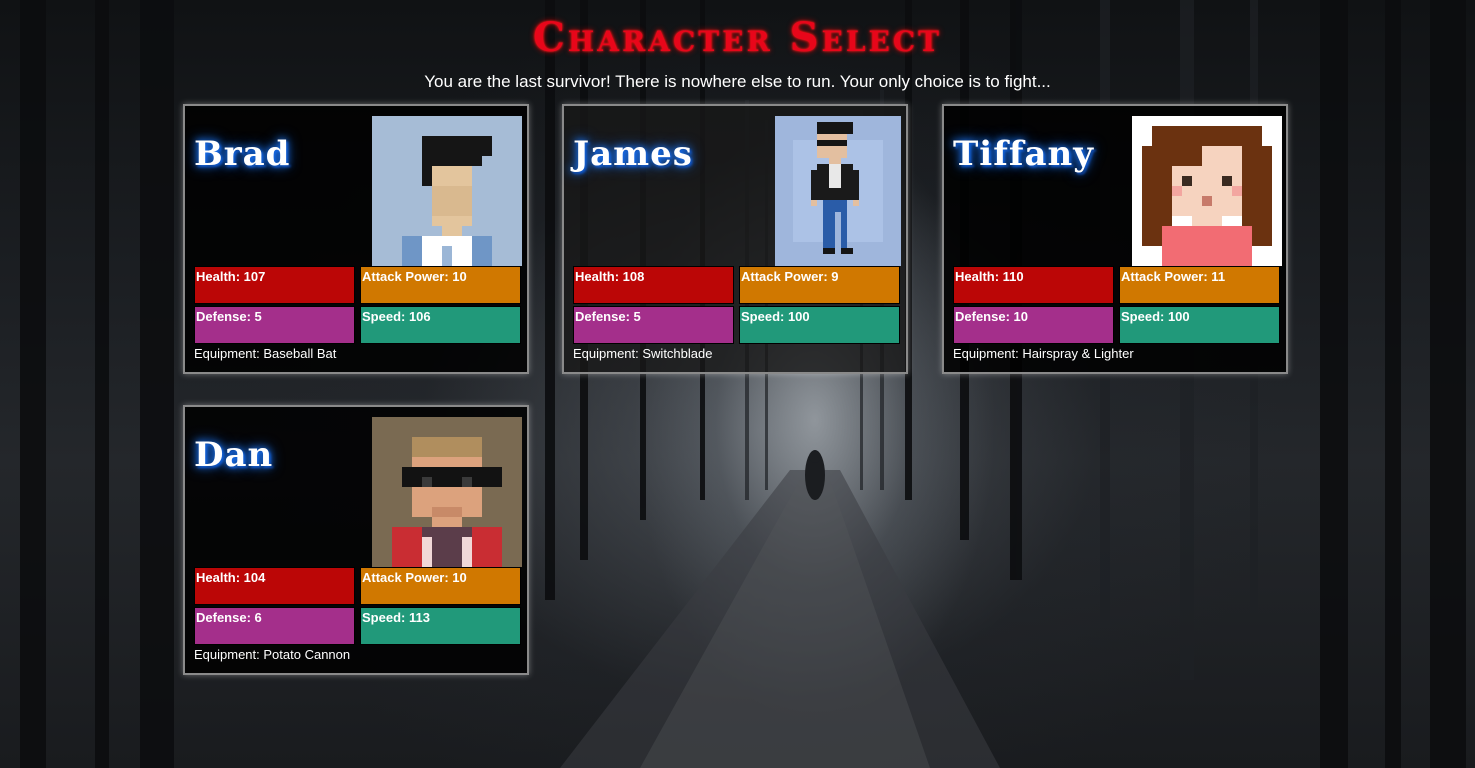 The image size is (1475, 768). What do you see at coordinates (1199, 285) in the screenshot?
I see `attack-stat: Attack Power: 11` at bounding box center [1199, 285].